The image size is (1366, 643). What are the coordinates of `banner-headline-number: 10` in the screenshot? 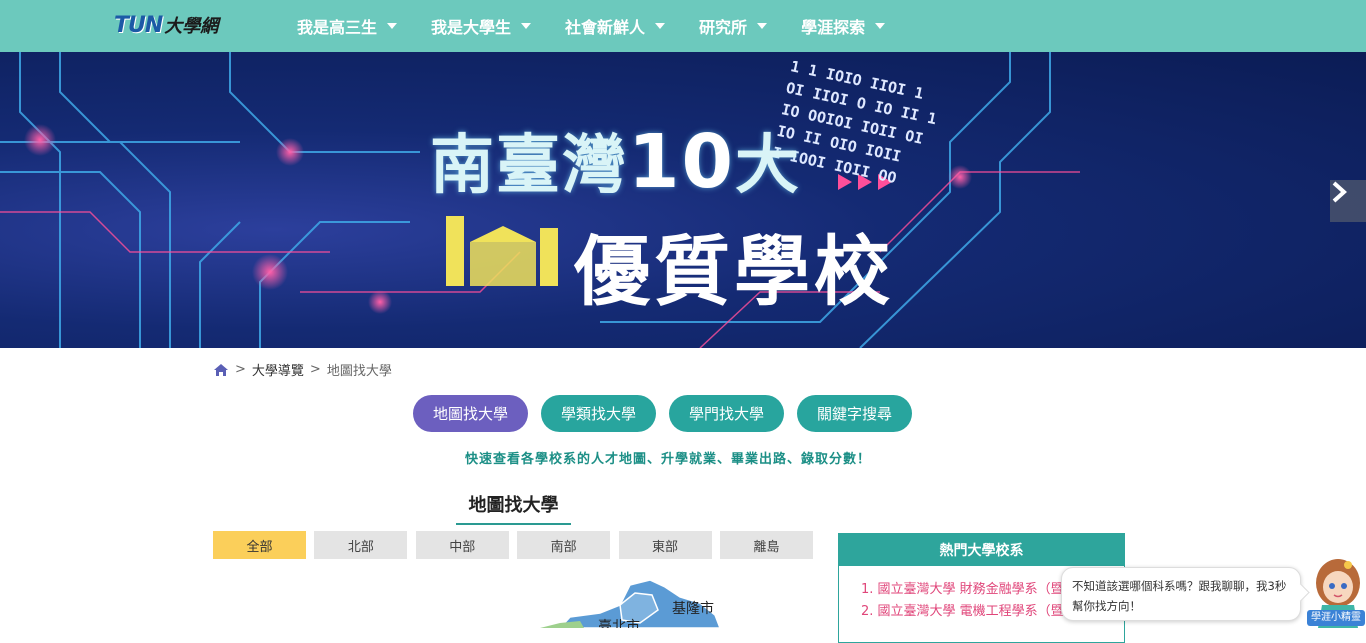 It's located at (681, 162).